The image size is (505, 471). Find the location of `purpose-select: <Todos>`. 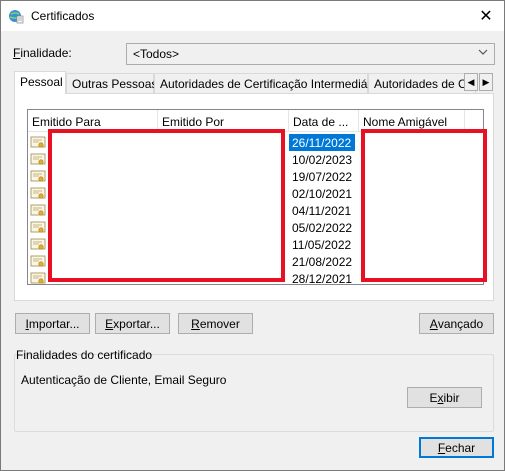

purpose-select: <Todos> is located at coordinates (310, 54).